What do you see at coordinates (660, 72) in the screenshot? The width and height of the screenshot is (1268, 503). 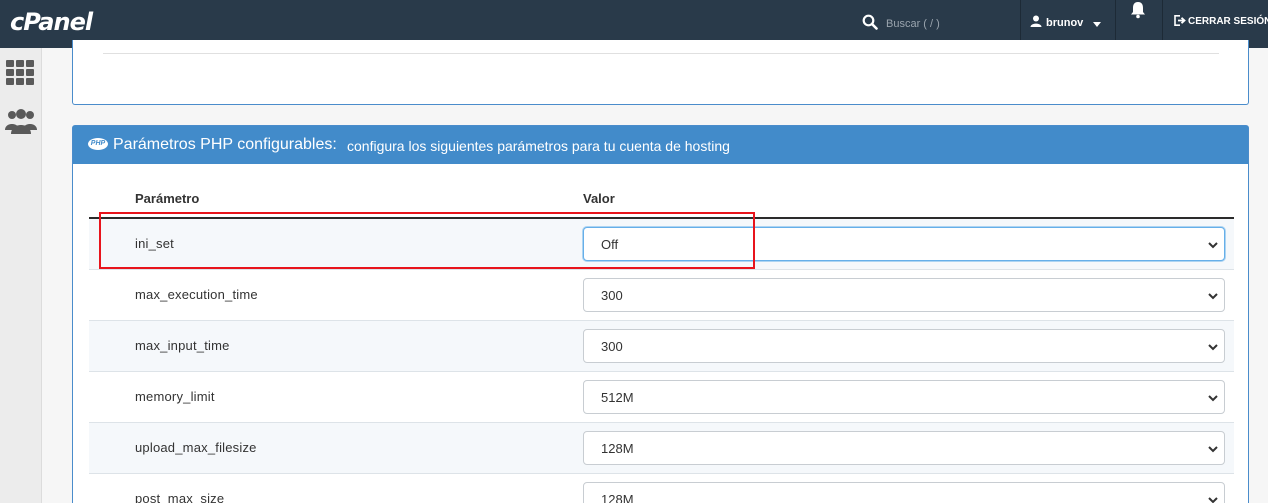 I see `previous-panel` at bounding box center [660, 72].